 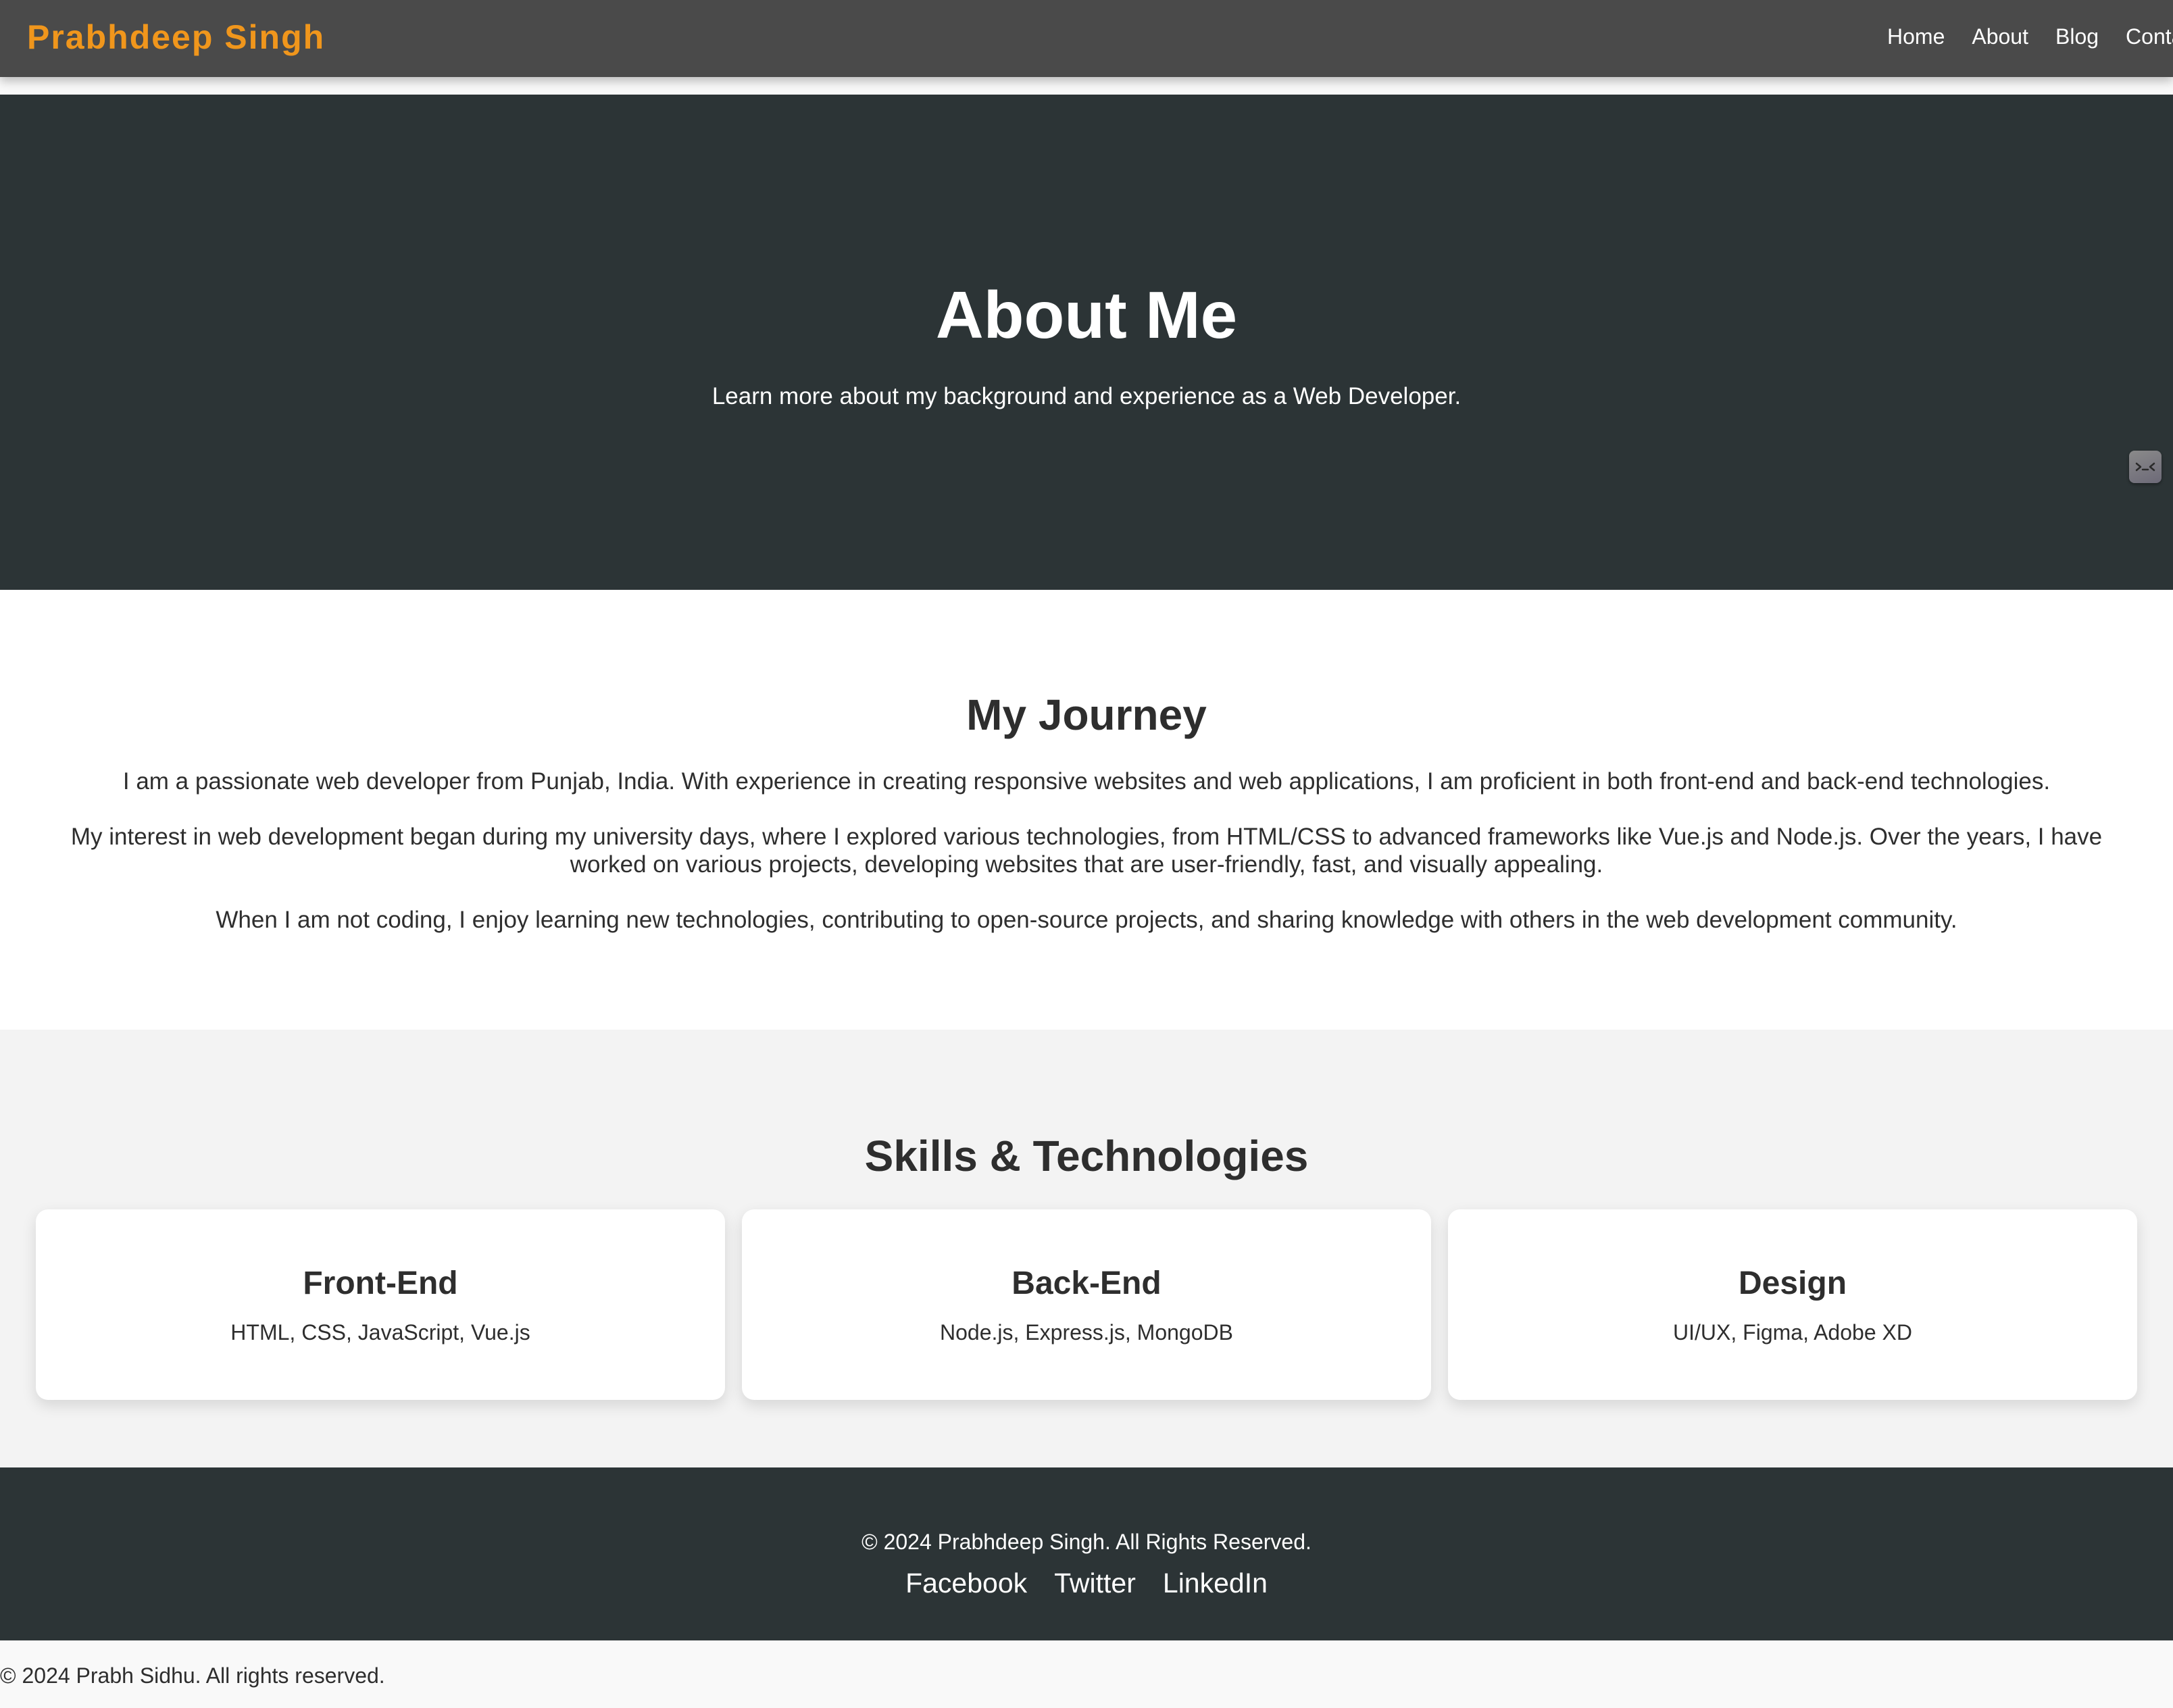 I want to click on social-link-linkedin: LinkedIn, so click(x=1216, y=1583).